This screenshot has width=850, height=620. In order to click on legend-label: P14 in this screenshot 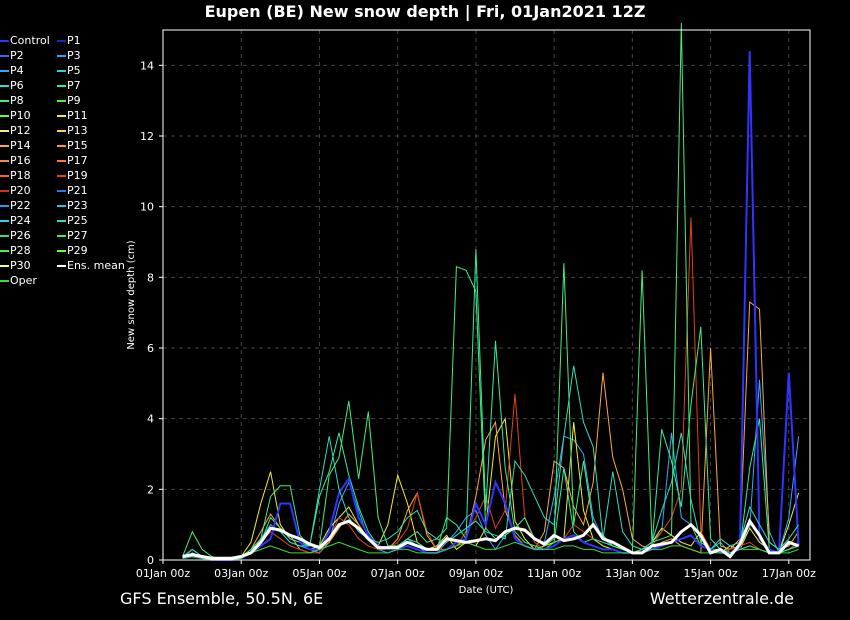, I will do `click(20, 145)`.